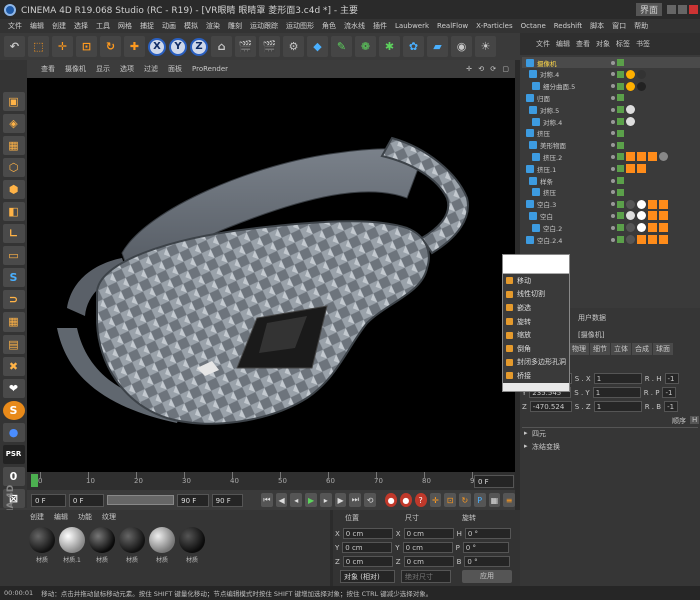 Image resolution: width=700 pixels, height=600 pixels. What do you see at coordinates (611, 180) in the screenshot?
I see `object-row: 样条` at bounding box center [611, 180].